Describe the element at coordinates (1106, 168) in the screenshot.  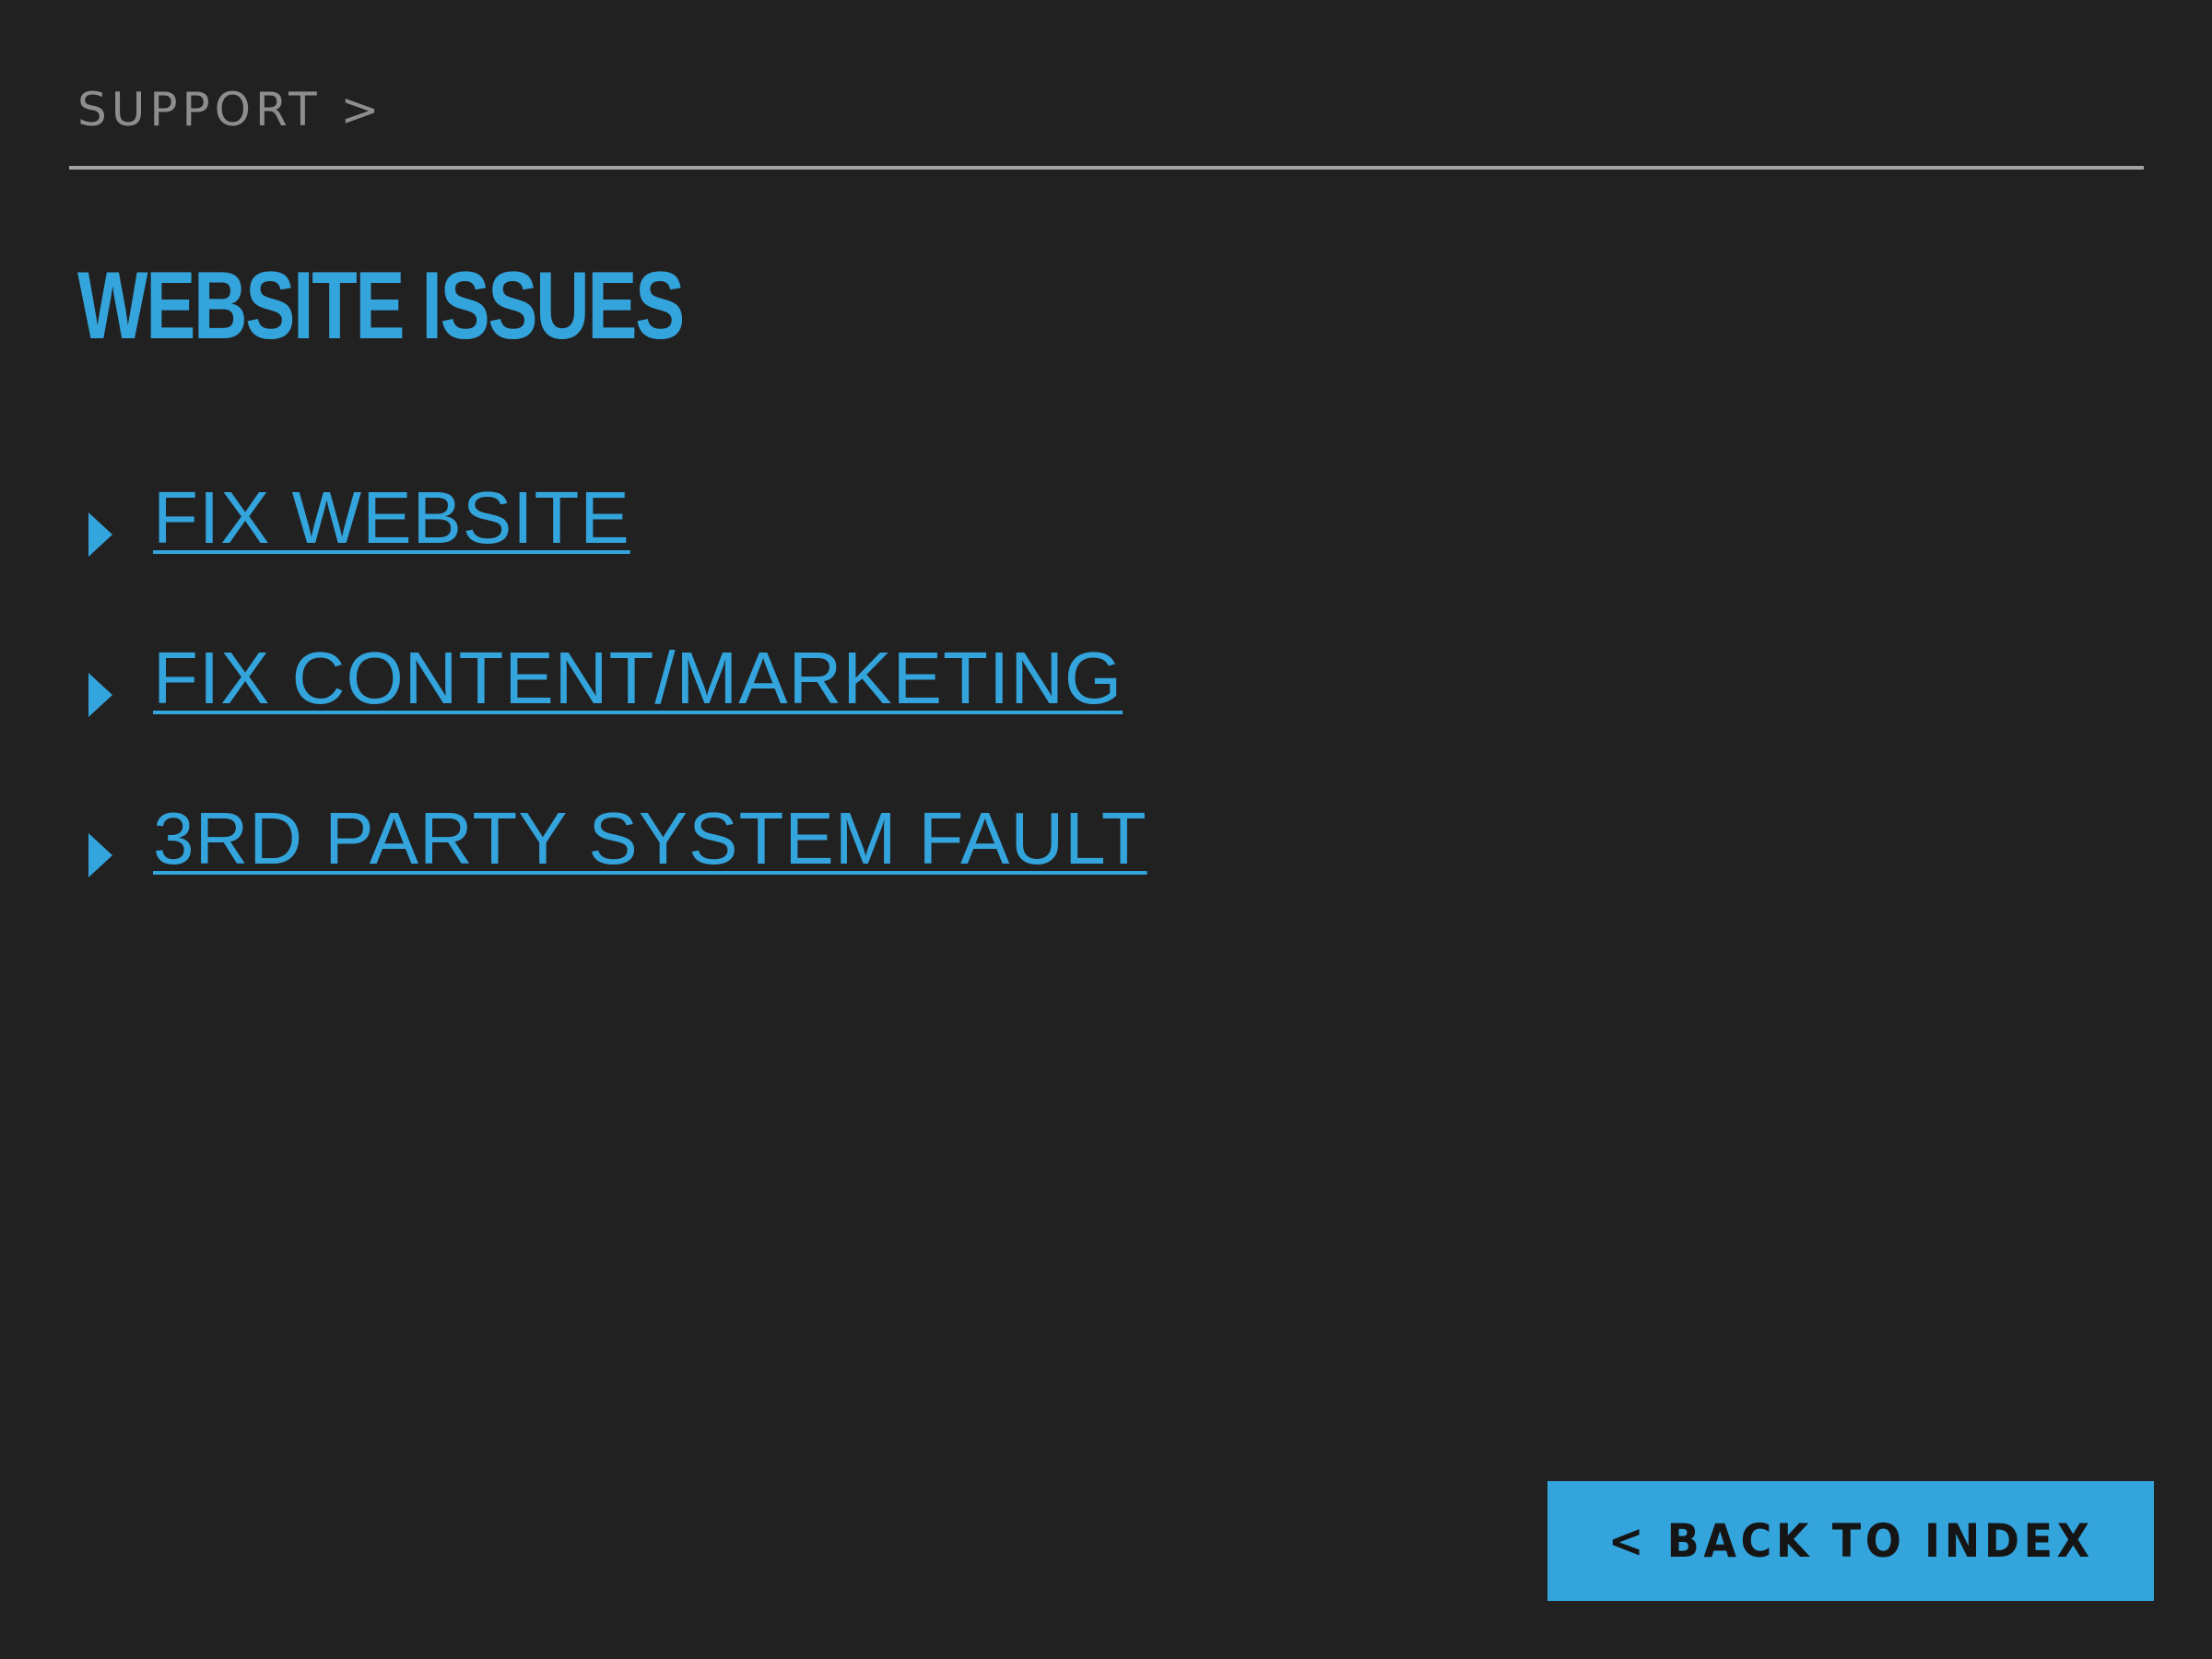
I see `header-divider` at that location.